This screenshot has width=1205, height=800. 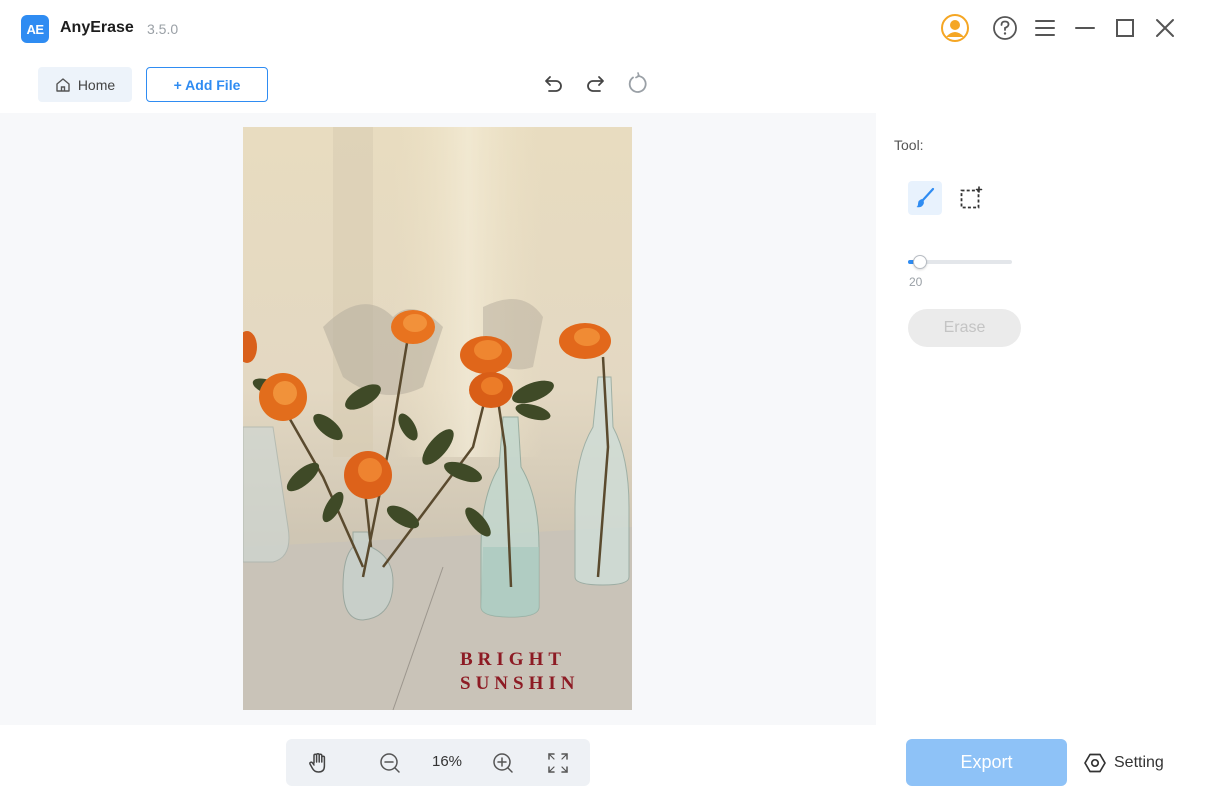 What do you see at coordinates (63, 84) in the screenshot?
I see `home-icon` at bounding box center [63, 84].